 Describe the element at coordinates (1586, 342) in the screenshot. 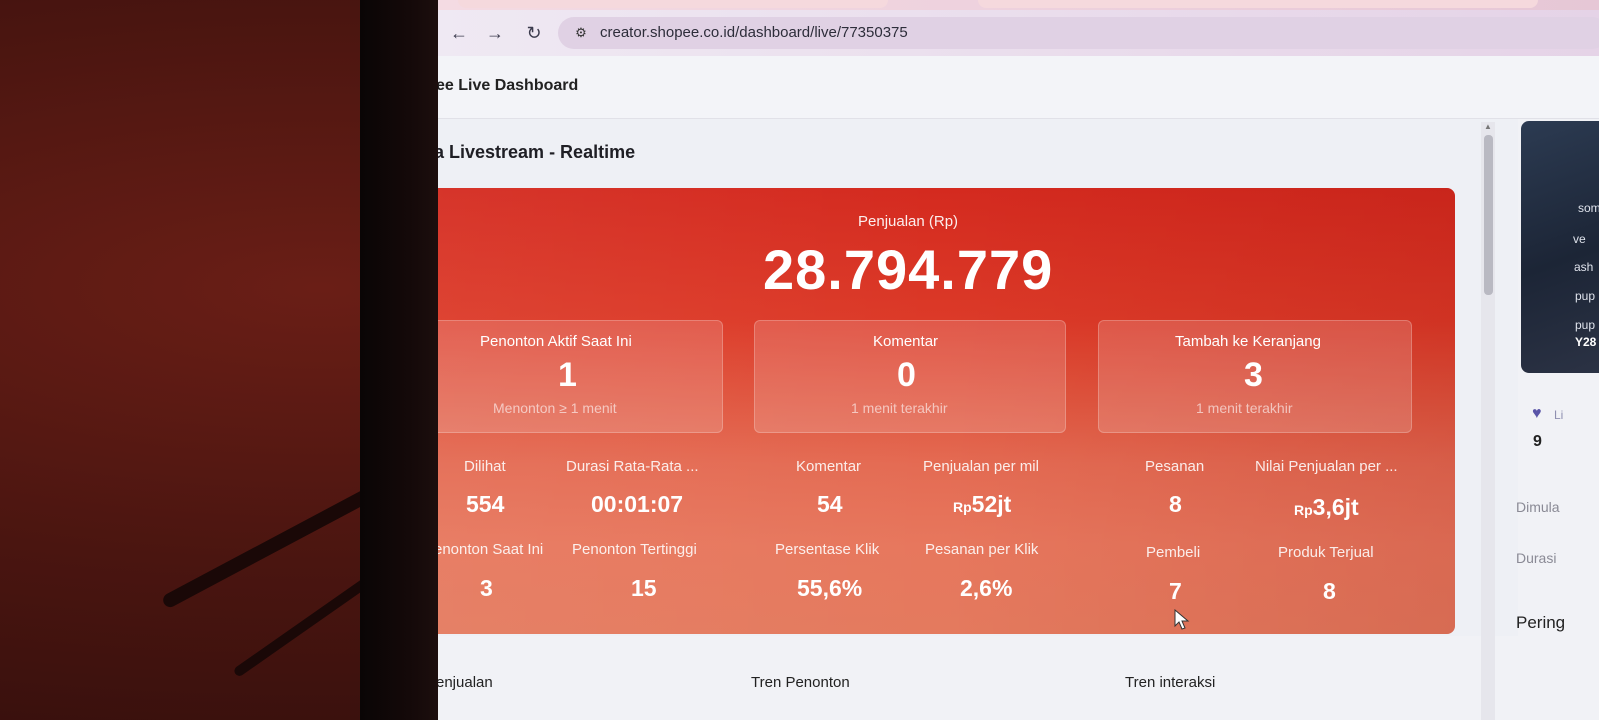

I see `preview-text: Y28` at that location.